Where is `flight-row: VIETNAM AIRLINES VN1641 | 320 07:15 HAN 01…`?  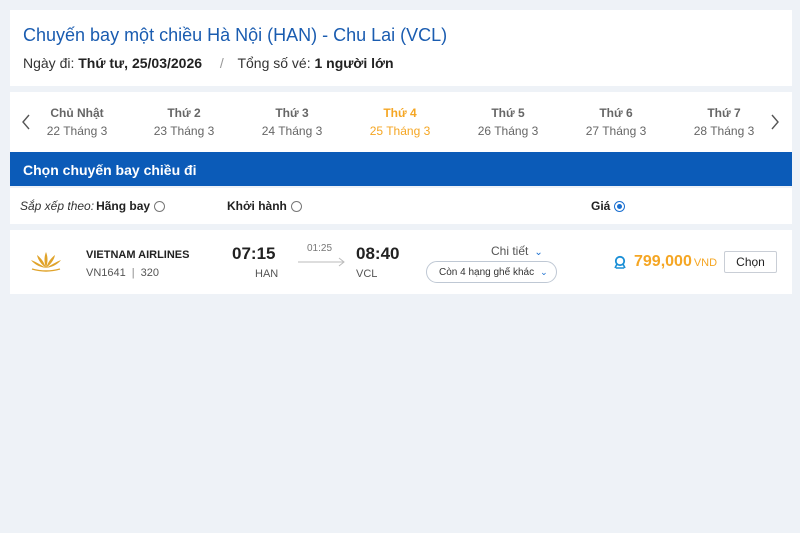
flight-row: VIETNAM AIRLINES VN1641 | 320 07:15 HAN 01… is located at coordinates (401, 262).